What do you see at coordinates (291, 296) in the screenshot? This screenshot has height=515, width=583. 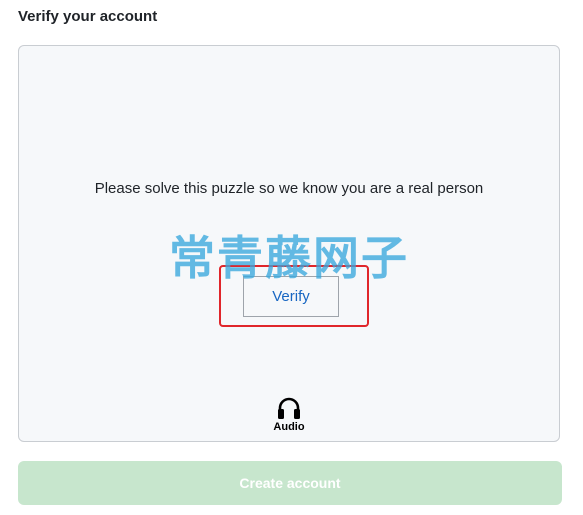 I see `verify-button: Verify` at bounding box center [291, 296].